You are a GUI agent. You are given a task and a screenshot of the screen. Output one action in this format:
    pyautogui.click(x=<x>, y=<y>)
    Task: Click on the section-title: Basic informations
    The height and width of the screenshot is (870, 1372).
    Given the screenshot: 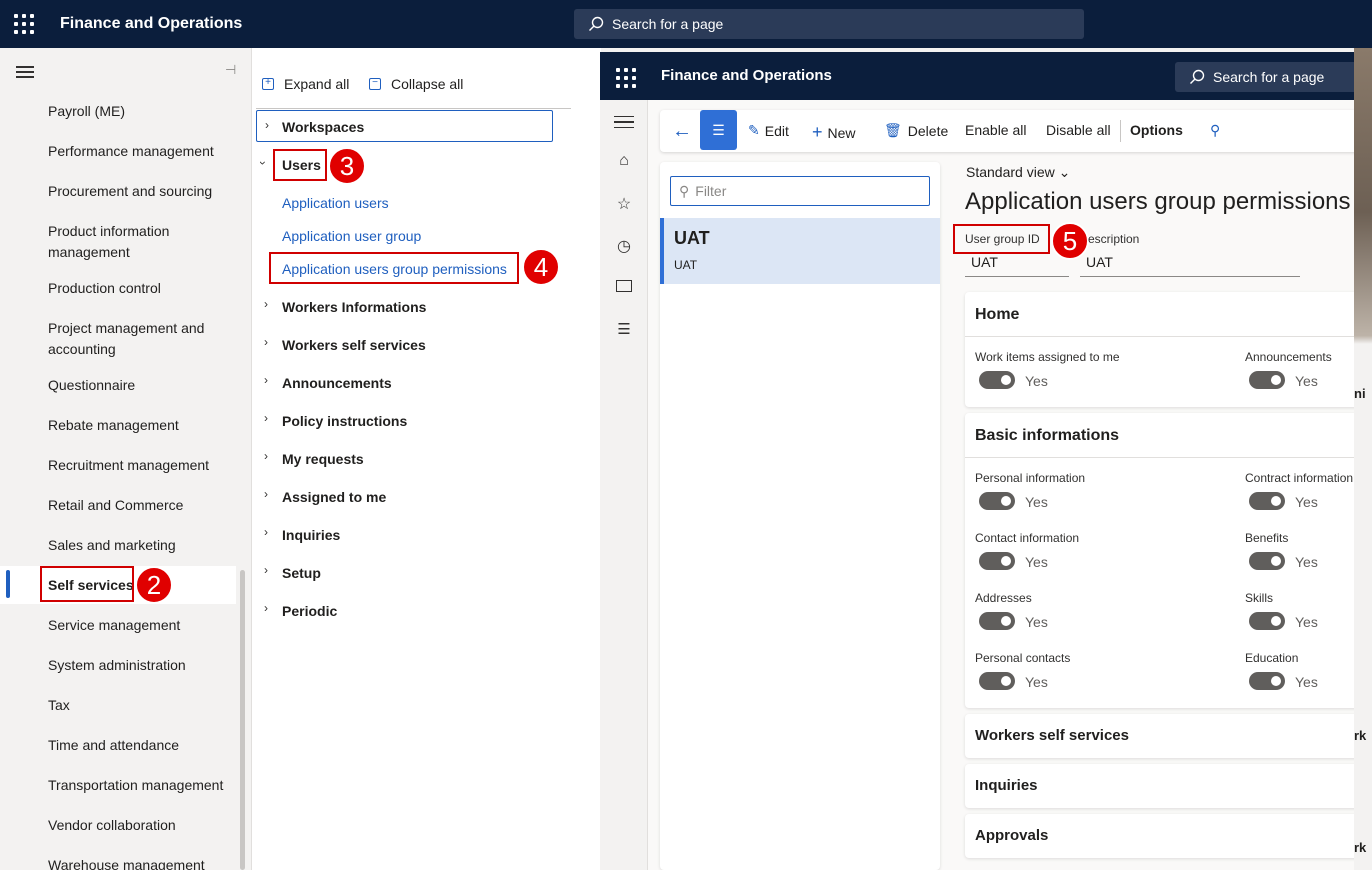 What is the action you would take?
    pyautogui.click(x=1047, y=436)
    